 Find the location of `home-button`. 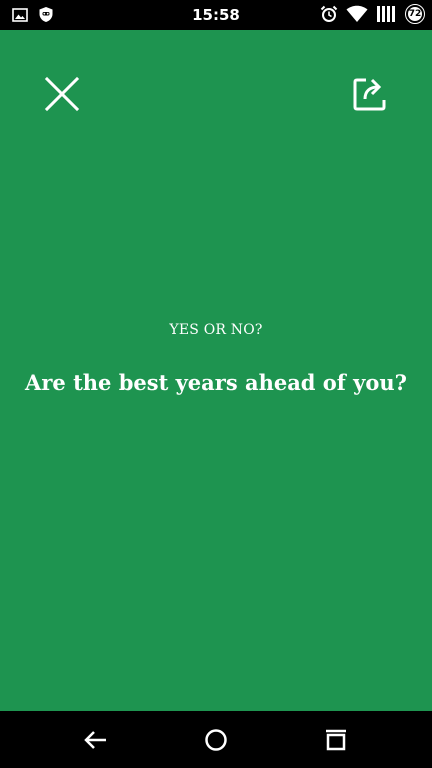

home-button is located at coordinates (216, 740).